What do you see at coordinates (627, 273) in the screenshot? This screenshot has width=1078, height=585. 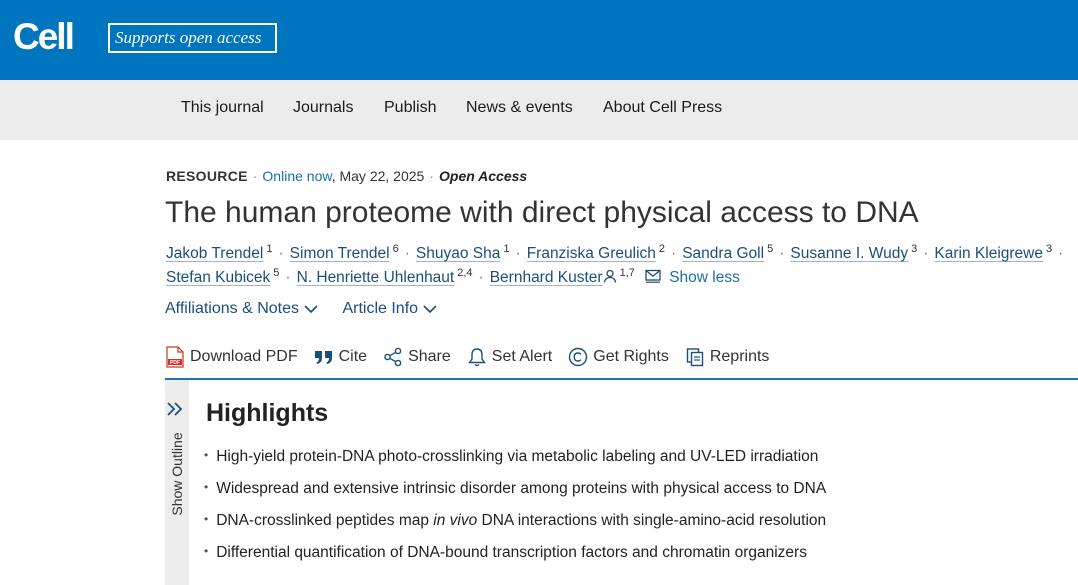 I see `author-affiliation: 1,7` at bounding box center [627, 273].